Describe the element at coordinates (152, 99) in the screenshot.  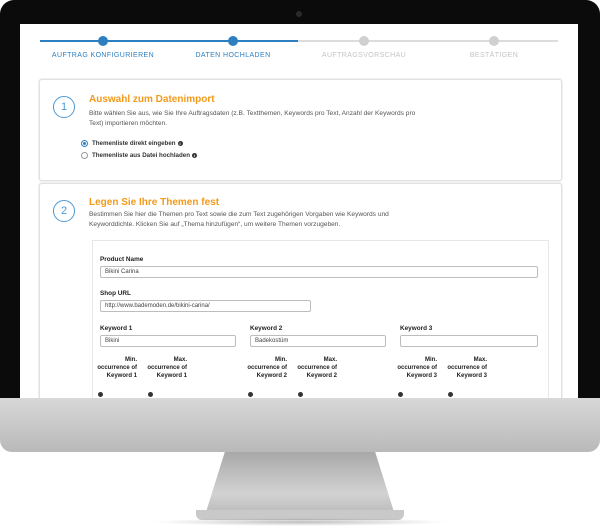
I see `section-title: Auswahl zum Datenimport` at that location.